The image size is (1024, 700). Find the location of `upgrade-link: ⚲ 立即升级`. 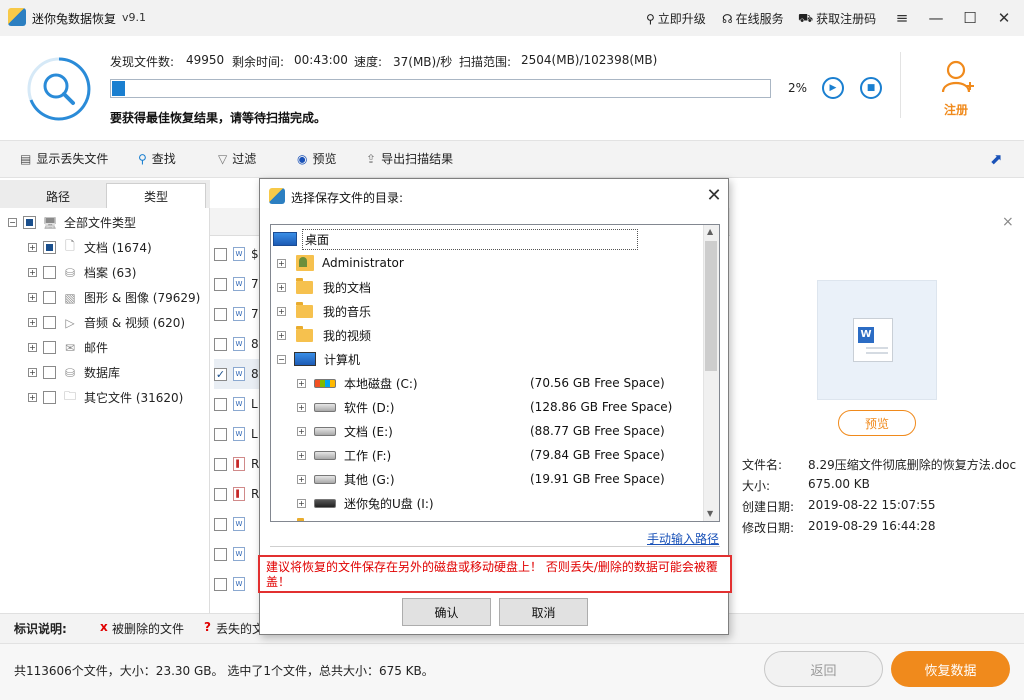

upgrade-link: ⚲ 立即升级 is located at coordinates (676, 18).